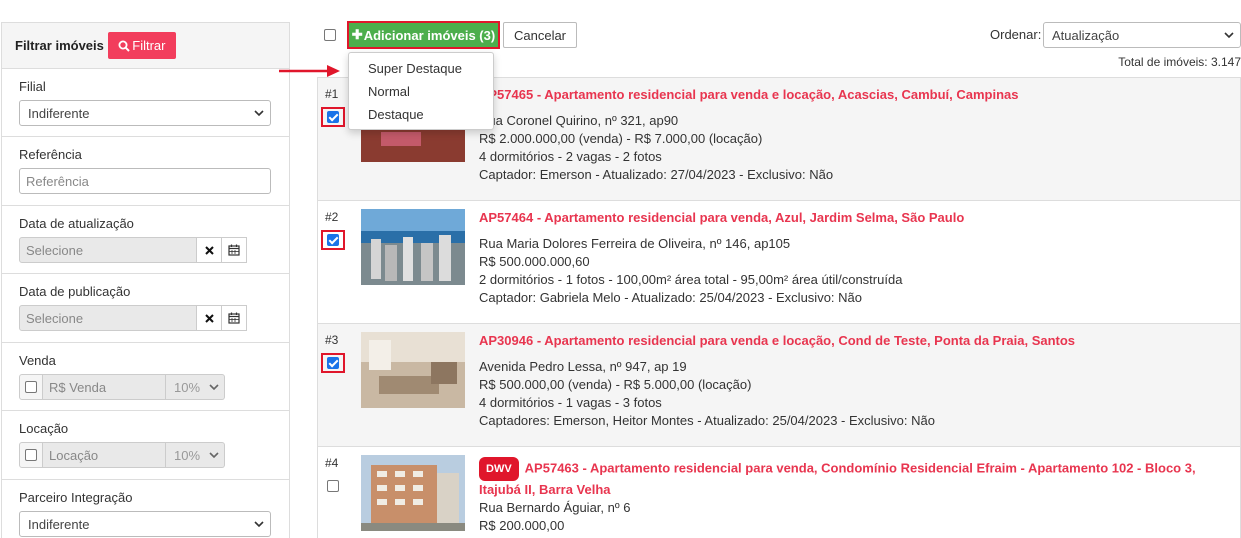 The width and height of the screenshot is (1241, 538). I want to click on data-atualizacao-section: Data de atualização Selecione, so click(145, 240).